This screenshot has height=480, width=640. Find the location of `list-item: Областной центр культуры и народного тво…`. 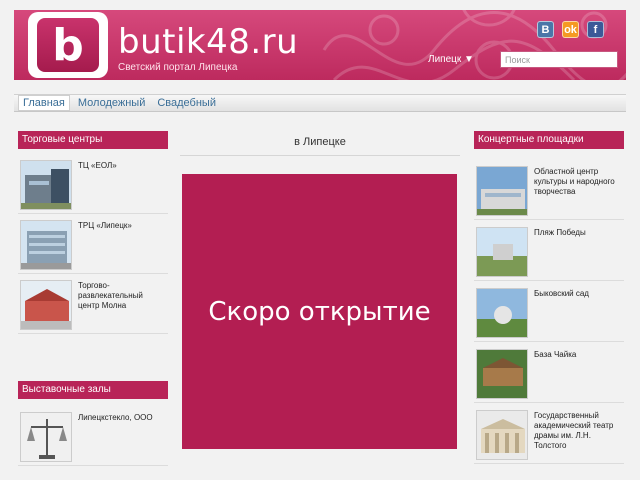

list-item: Областной центр культуры и народного тво… is located at coordinates (549, 191).